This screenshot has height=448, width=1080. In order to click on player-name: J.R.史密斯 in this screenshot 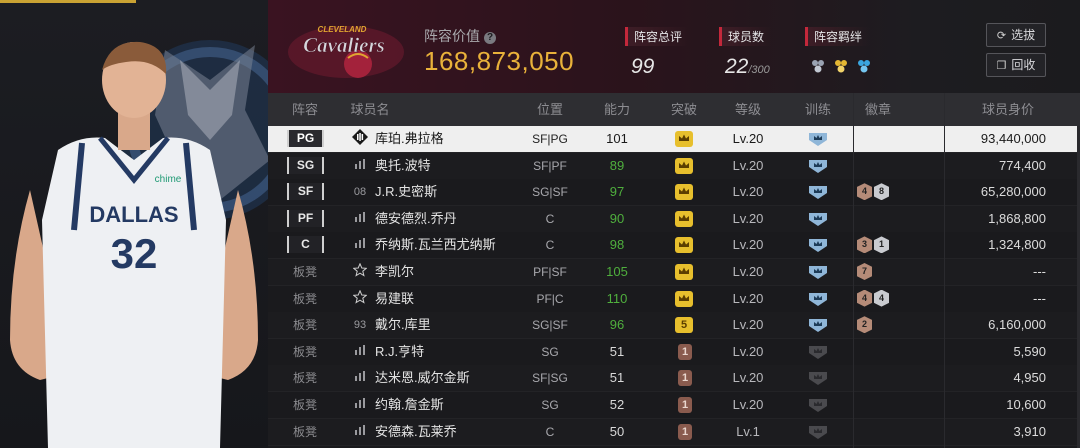, I will do `click(406, 192)`.